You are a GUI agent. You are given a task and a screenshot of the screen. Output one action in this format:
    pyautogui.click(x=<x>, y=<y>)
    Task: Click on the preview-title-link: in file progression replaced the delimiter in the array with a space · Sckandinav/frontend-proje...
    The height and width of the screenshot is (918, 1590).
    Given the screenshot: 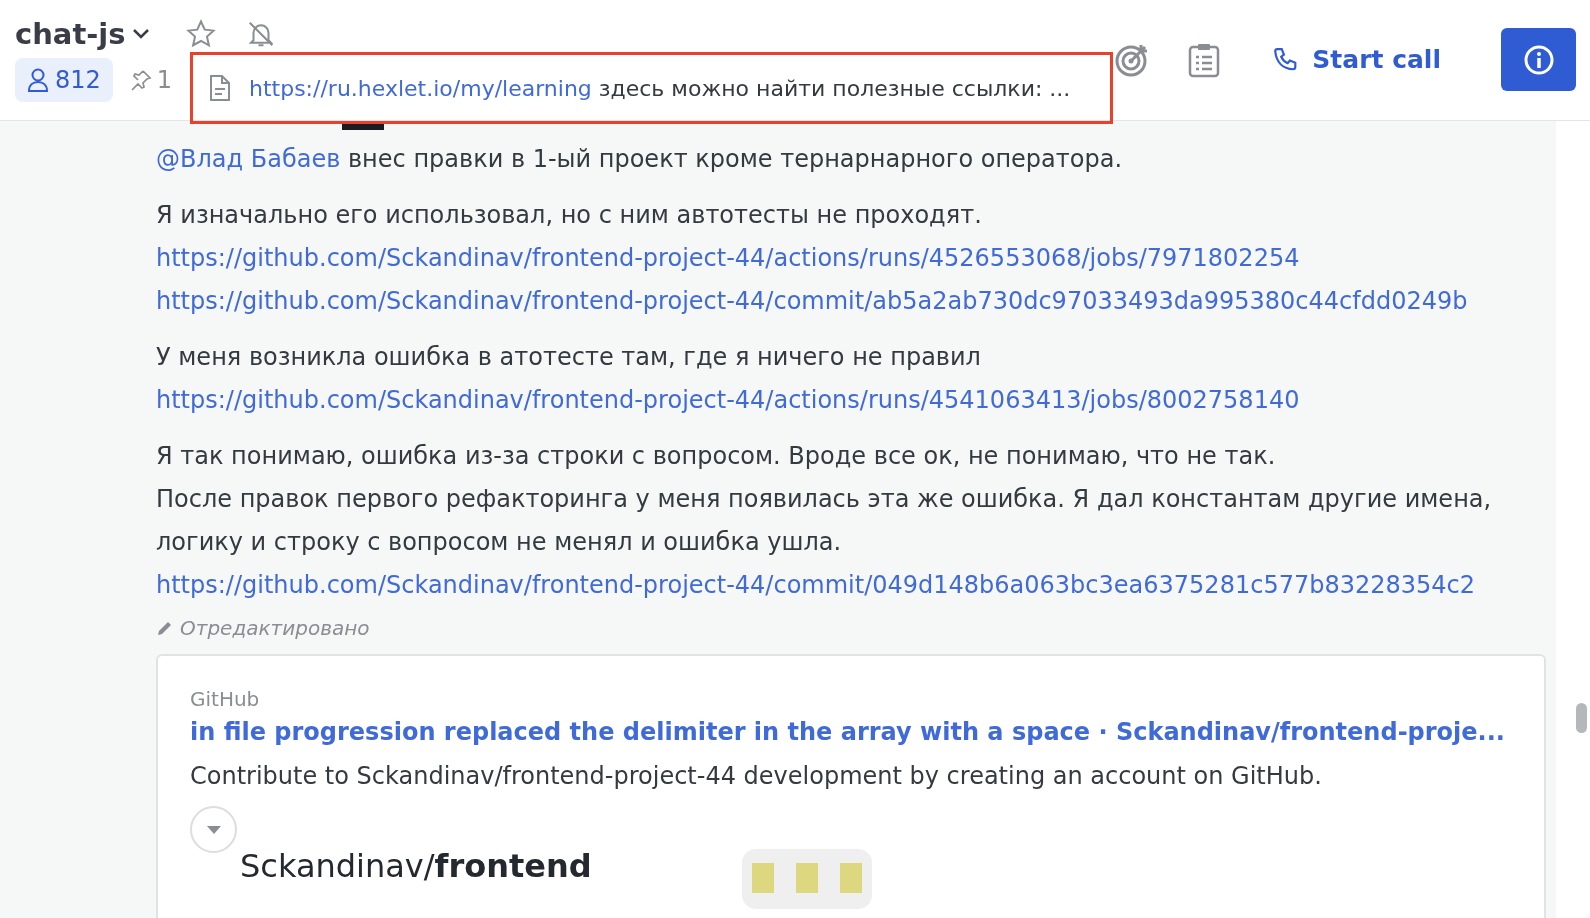 What is the action you would take?
    pyautogui.click(x=847, y=732)
    